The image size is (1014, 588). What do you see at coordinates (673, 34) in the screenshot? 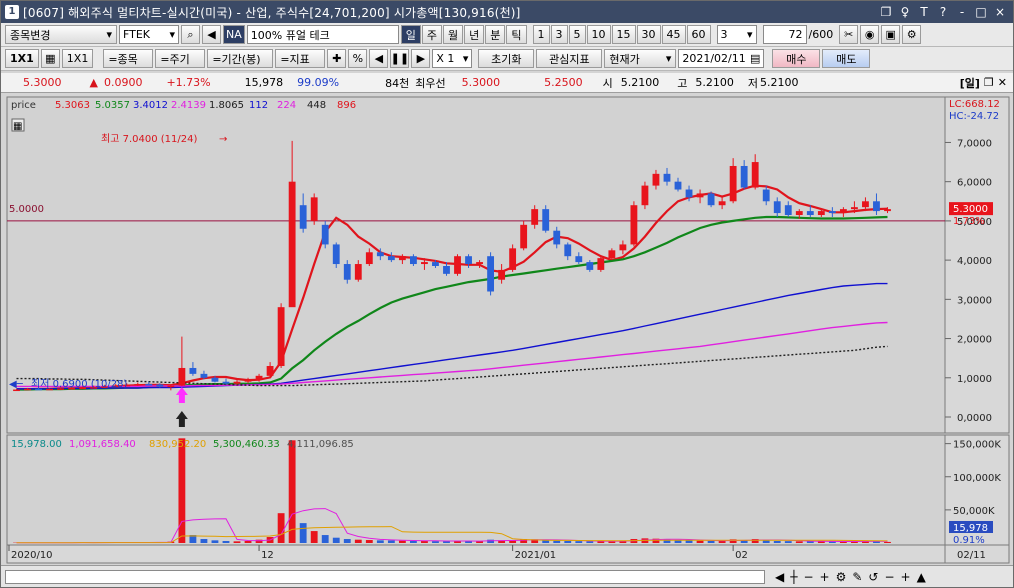
I see `interval-45: 45` at bounding box center [673, 34].